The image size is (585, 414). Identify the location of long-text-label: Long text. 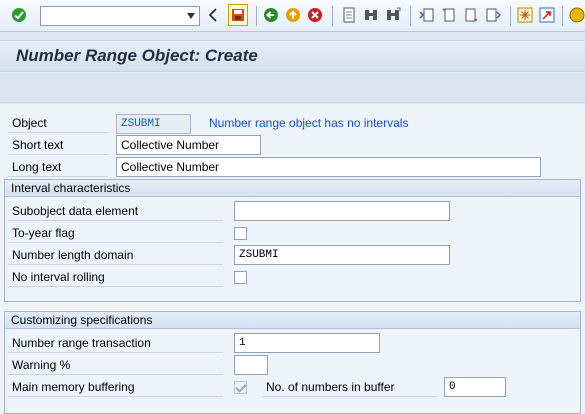
(58, 167).